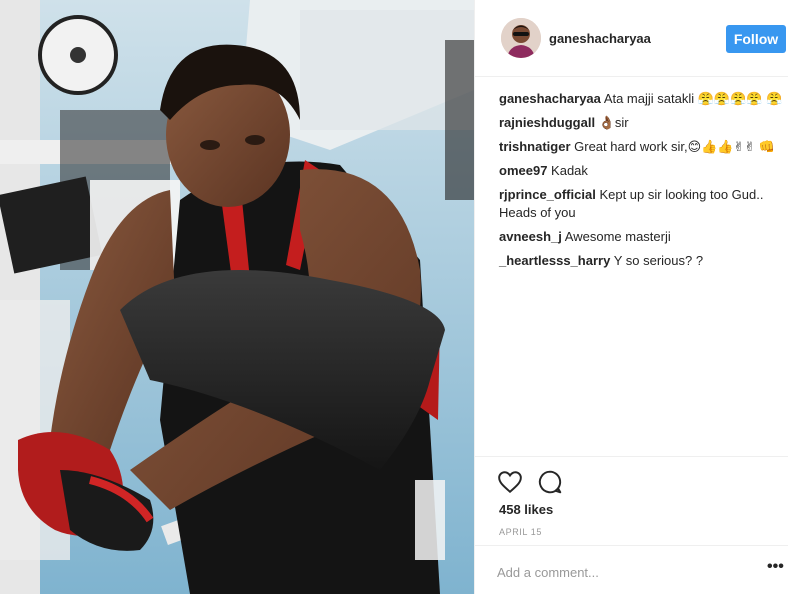  Describe the element at coordinates (600, 38) in the screenshot. I see `post-author-username: ganeshacharyaa` at that location.